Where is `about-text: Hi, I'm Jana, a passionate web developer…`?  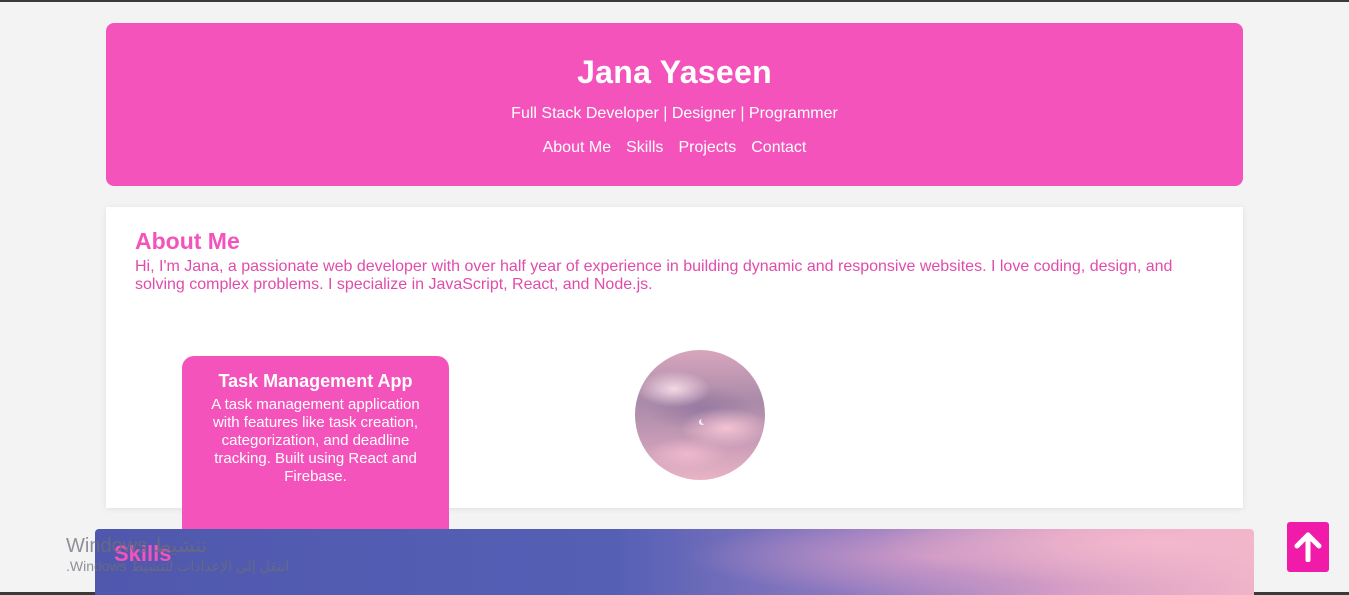
about-text: Hi, I'm Jana, a passionate web developer… is located at coordinates (654, 275).